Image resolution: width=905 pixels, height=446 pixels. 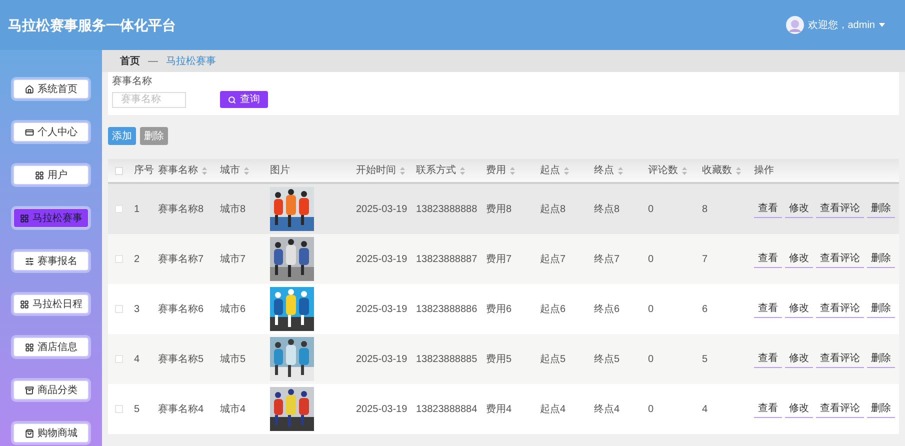 I want to click on table-cell: 13823888887, so click(x=447, y=259).